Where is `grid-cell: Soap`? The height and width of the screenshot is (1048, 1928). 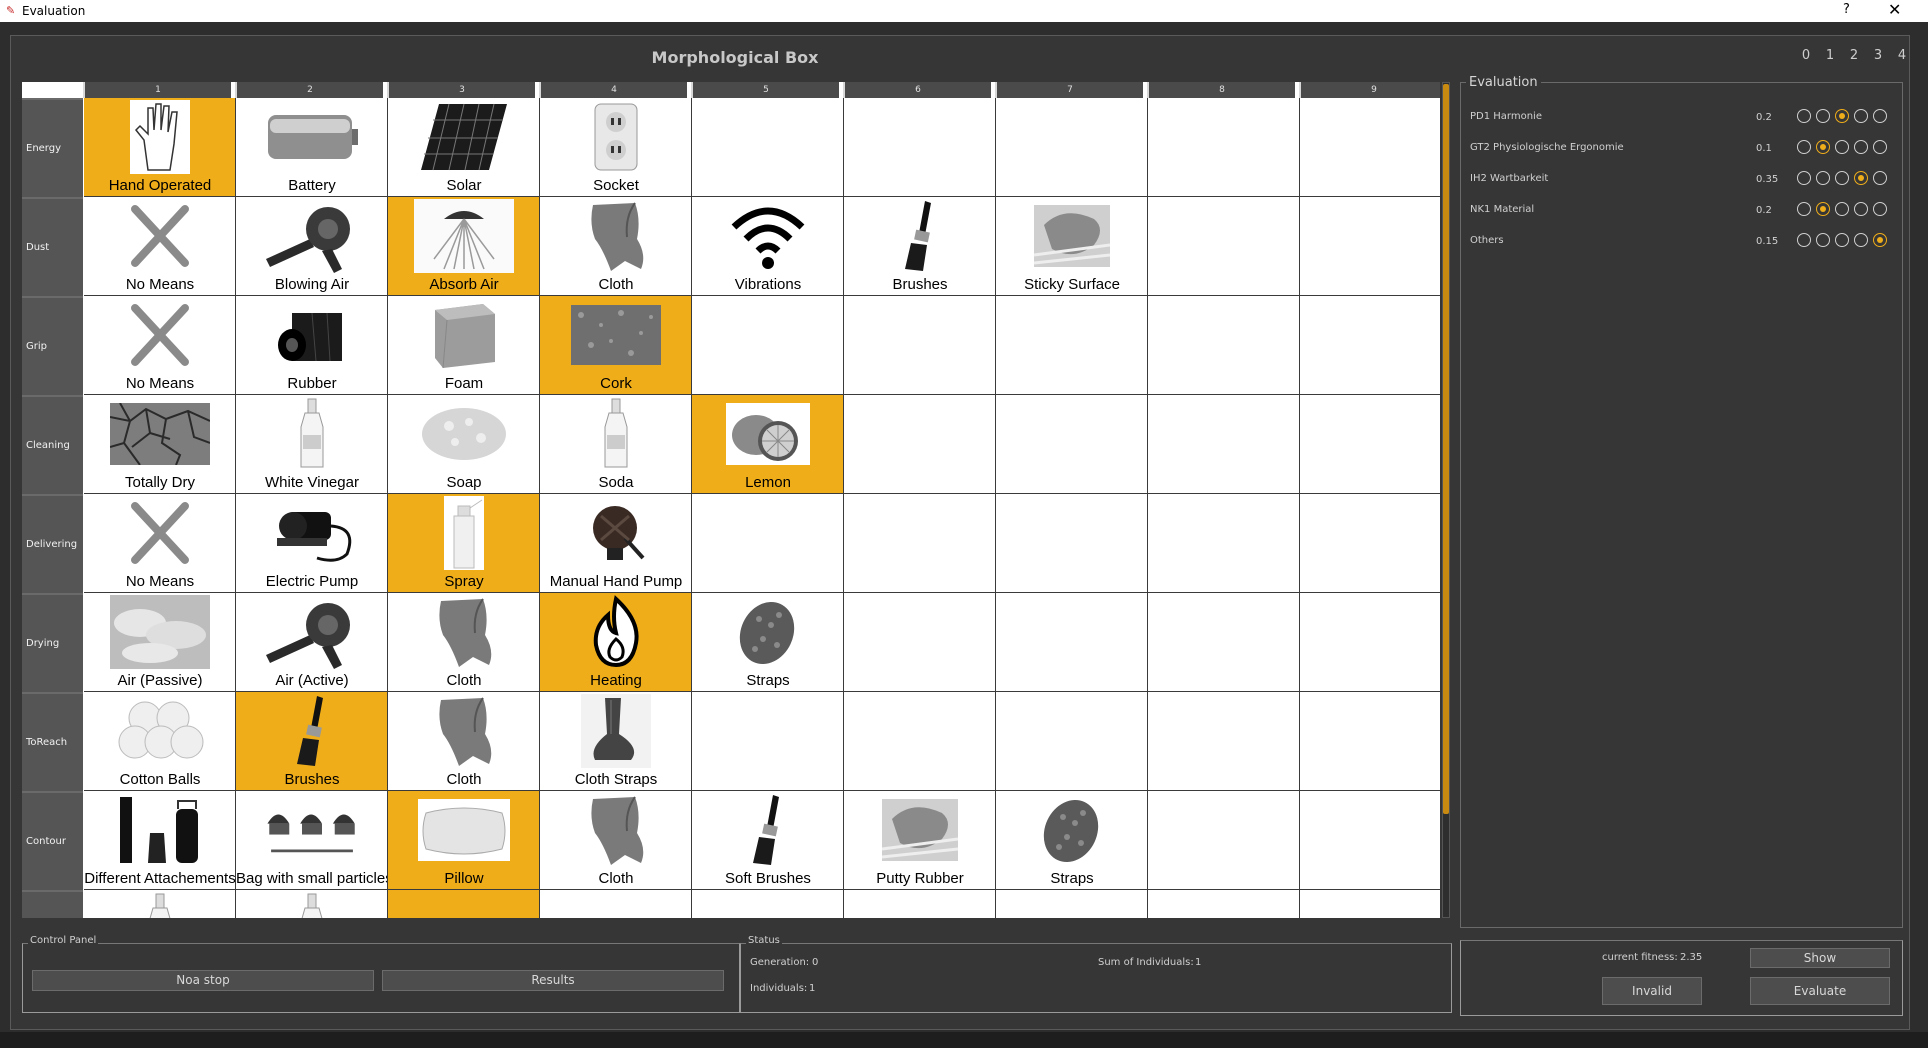
grid-cell: Soap is located at coordinates (464, 444).